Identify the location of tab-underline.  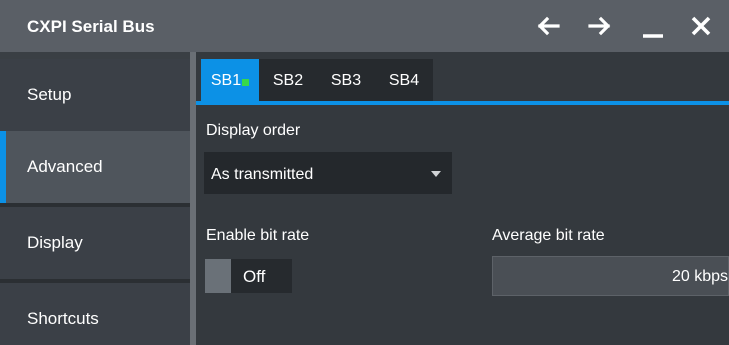
(462, 103).